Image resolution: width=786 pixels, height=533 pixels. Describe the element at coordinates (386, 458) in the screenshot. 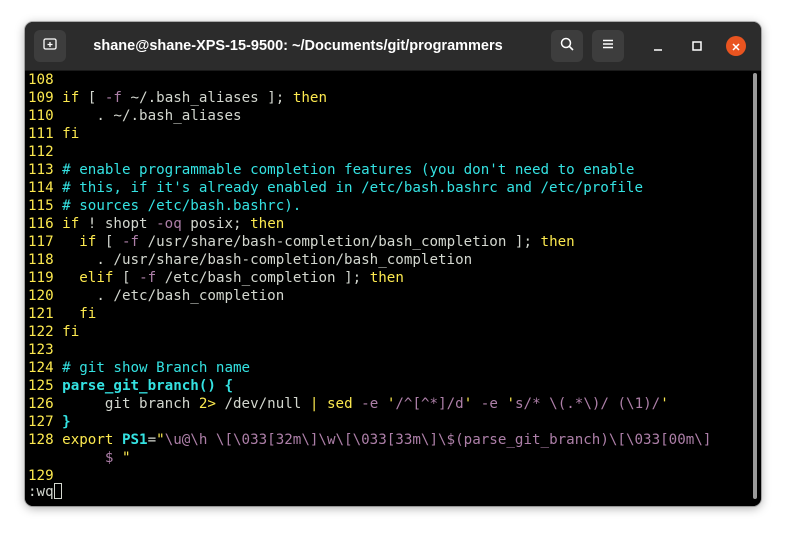

I see `code-line: $ "` at that location.